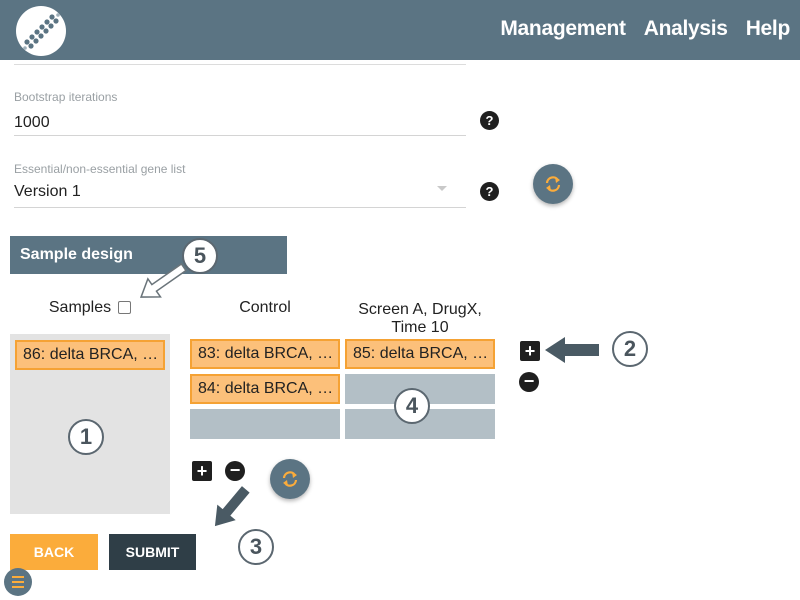 This screenshot has height=600, width=800. What do you see at coordinates (240, 135) in the screenshot?
I see `bootstrap-underline` at bounding box center [240, 135].